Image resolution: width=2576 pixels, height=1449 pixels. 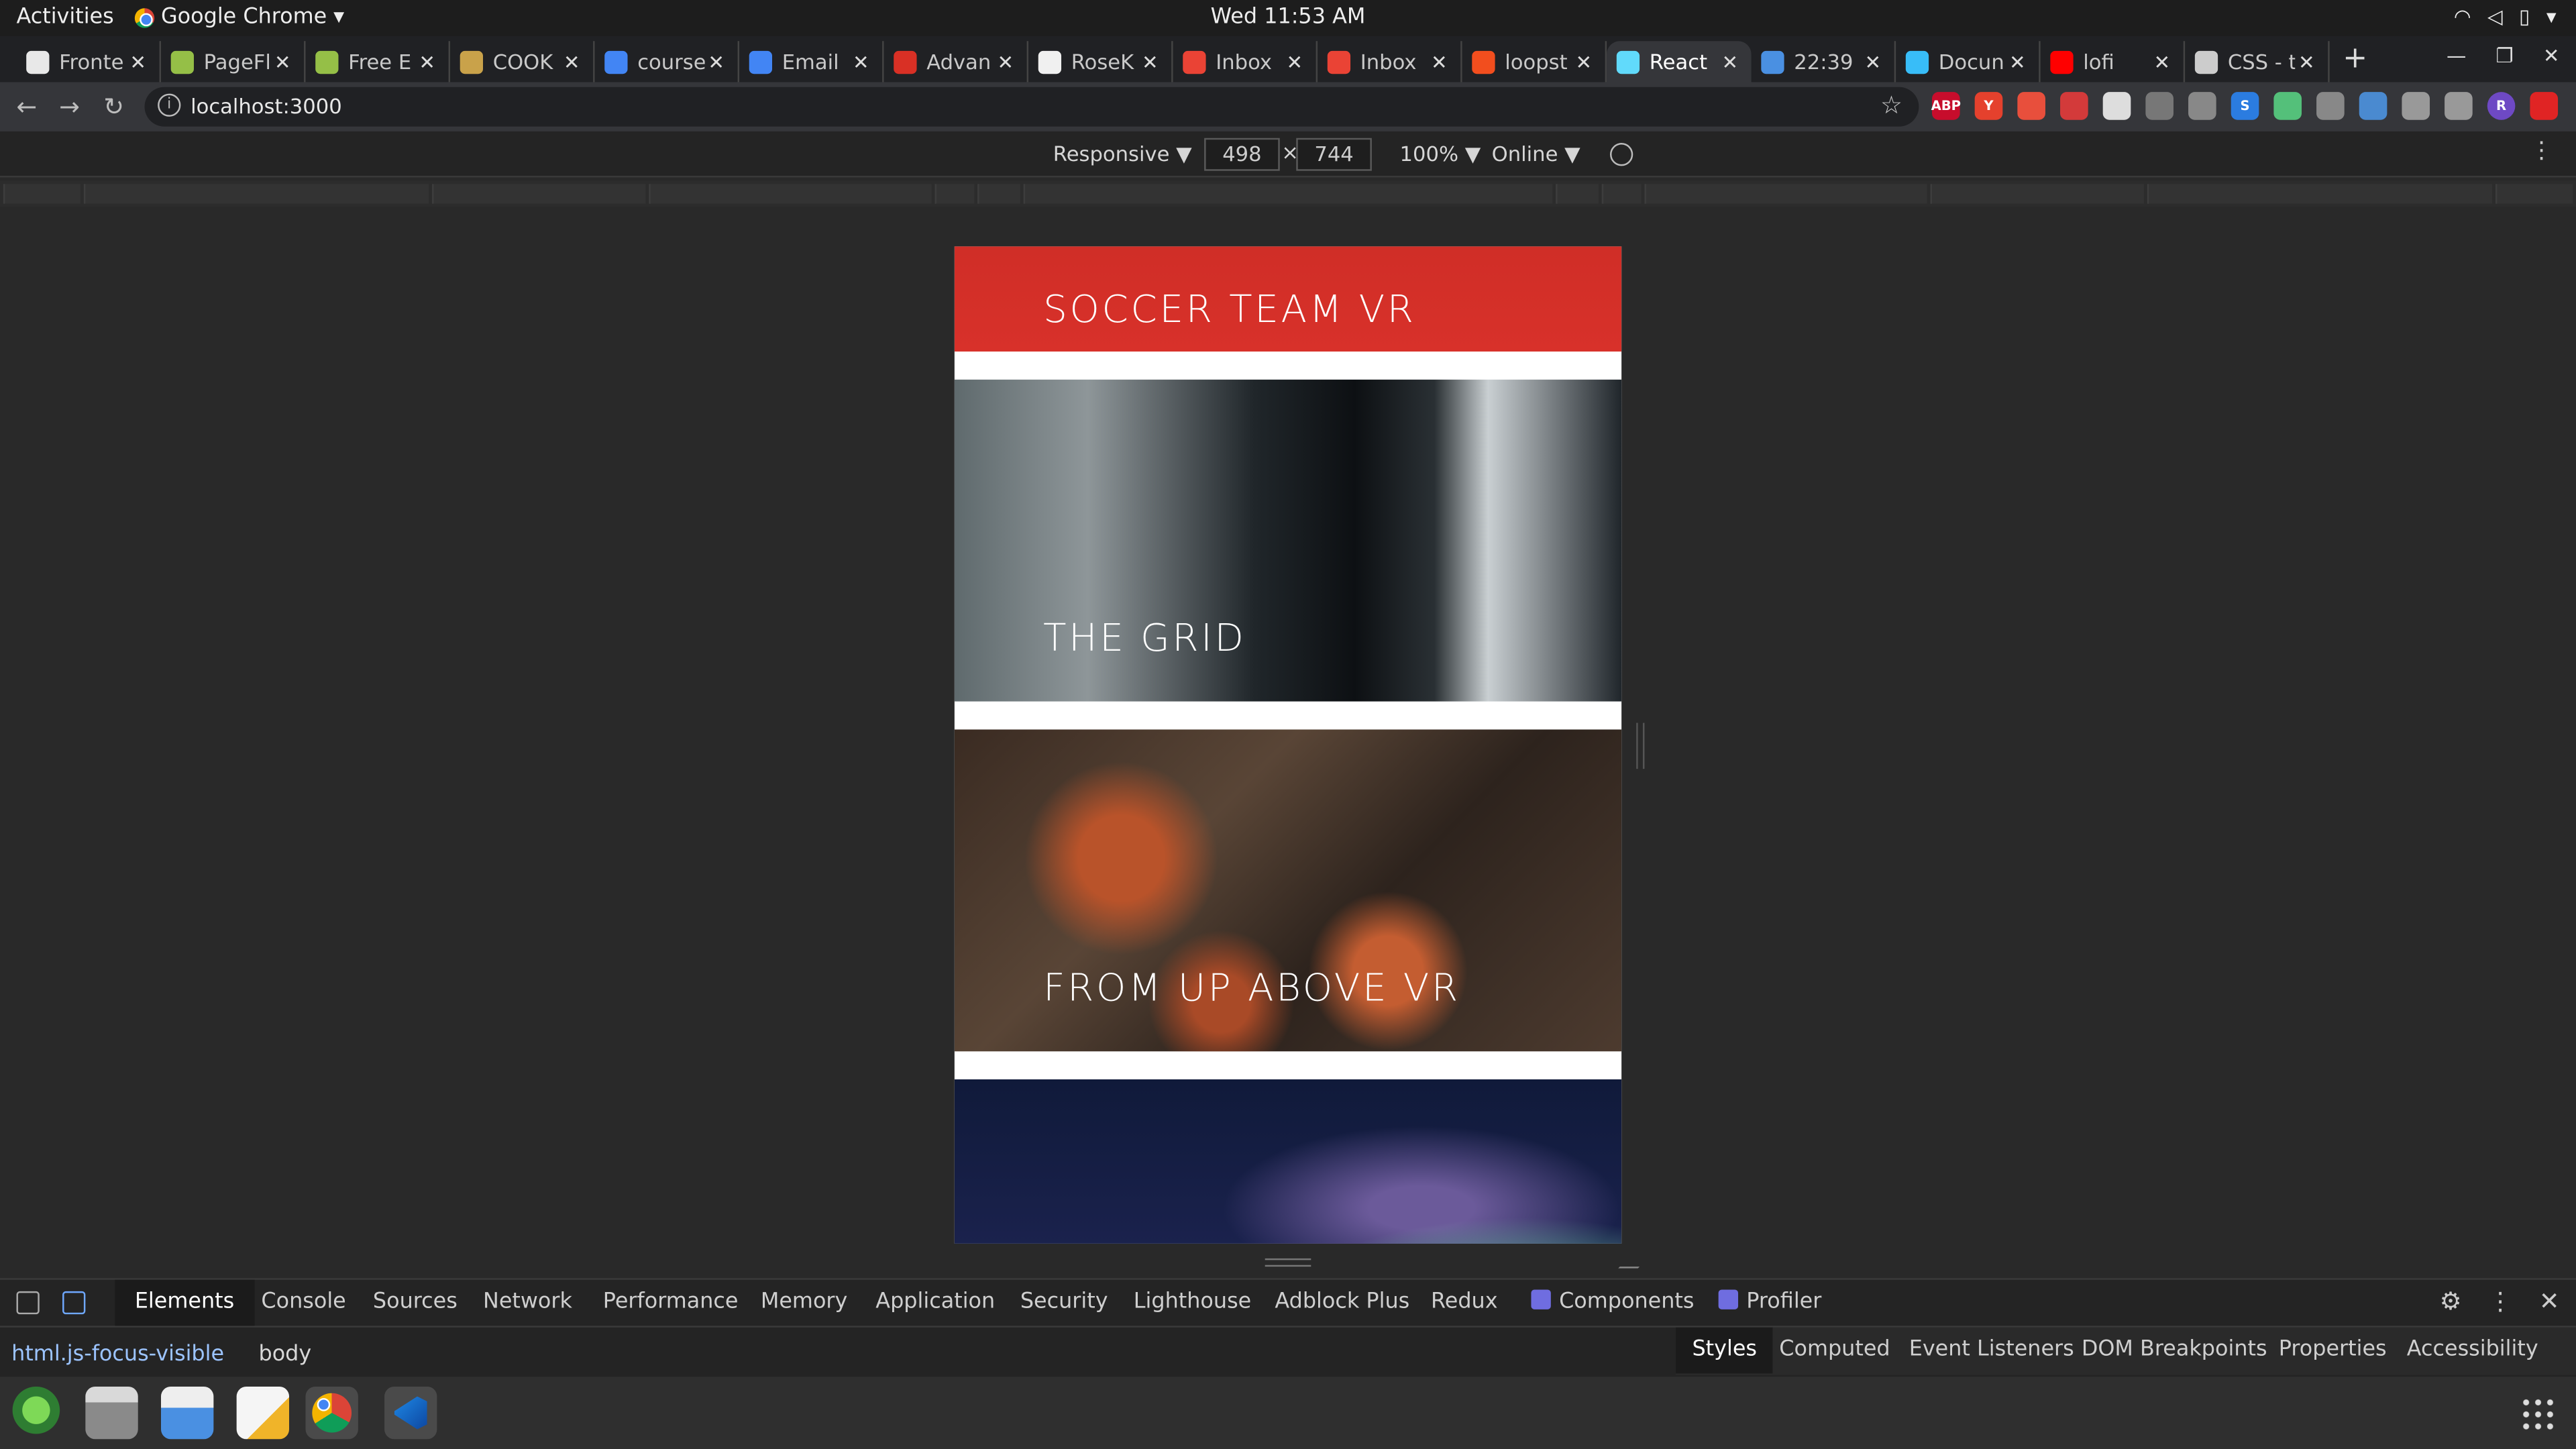 I want to click on devtools-tab-redux: Redux, so click(x=1464, y=1303).